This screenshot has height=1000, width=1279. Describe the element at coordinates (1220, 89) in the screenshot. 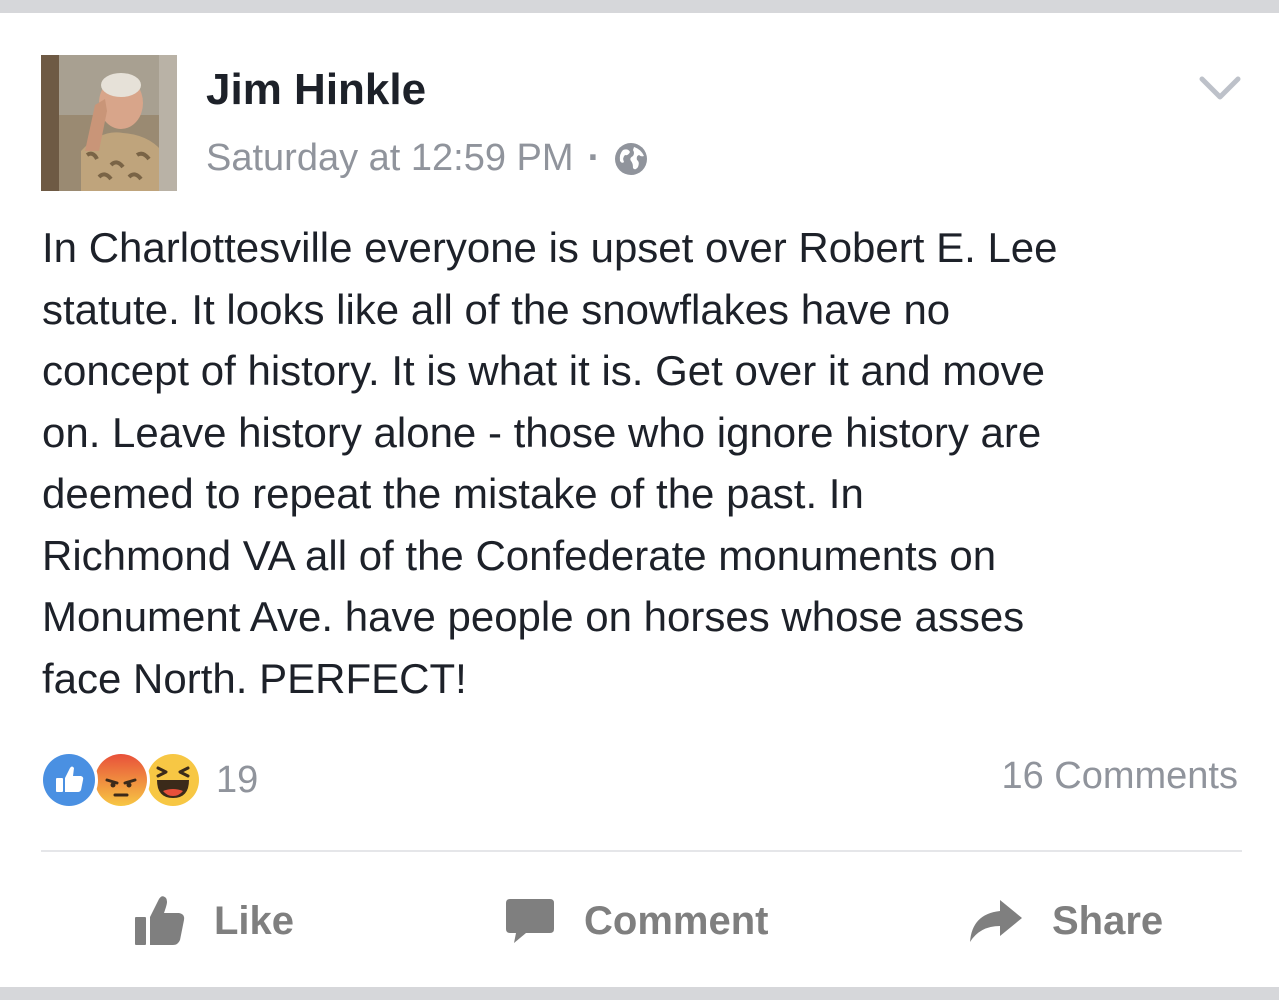

I see `chevron-down-icon` at that location.